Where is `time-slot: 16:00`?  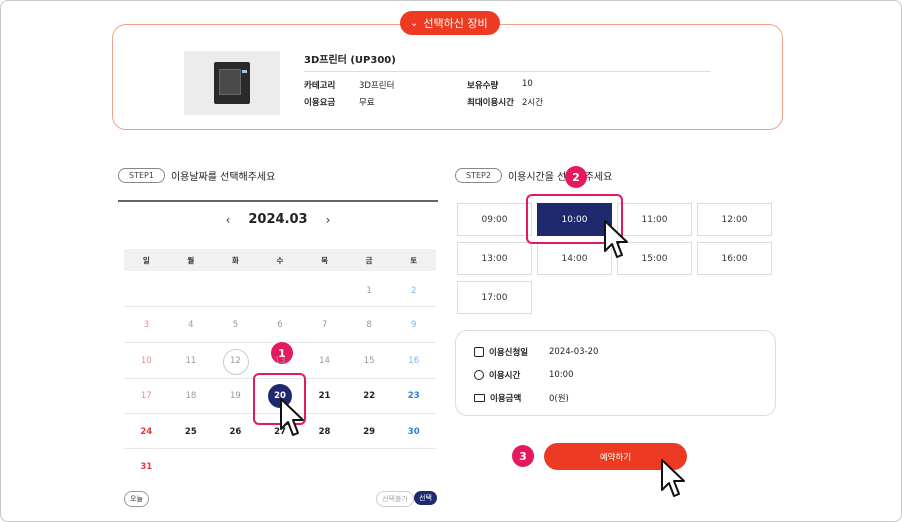
time-slot: 16:00 is located at coordinates (734, 258).